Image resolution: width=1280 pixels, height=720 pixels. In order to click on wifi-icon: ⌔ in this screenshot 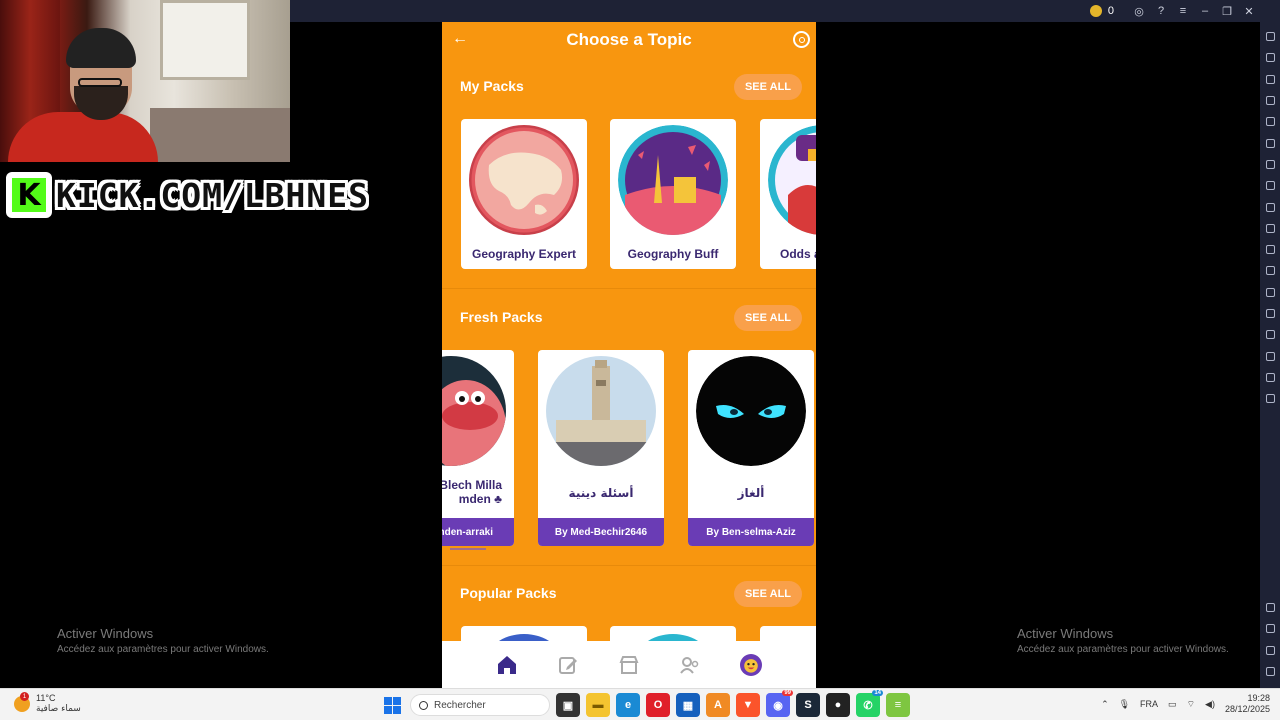, I will do `click(1191, 704)`.